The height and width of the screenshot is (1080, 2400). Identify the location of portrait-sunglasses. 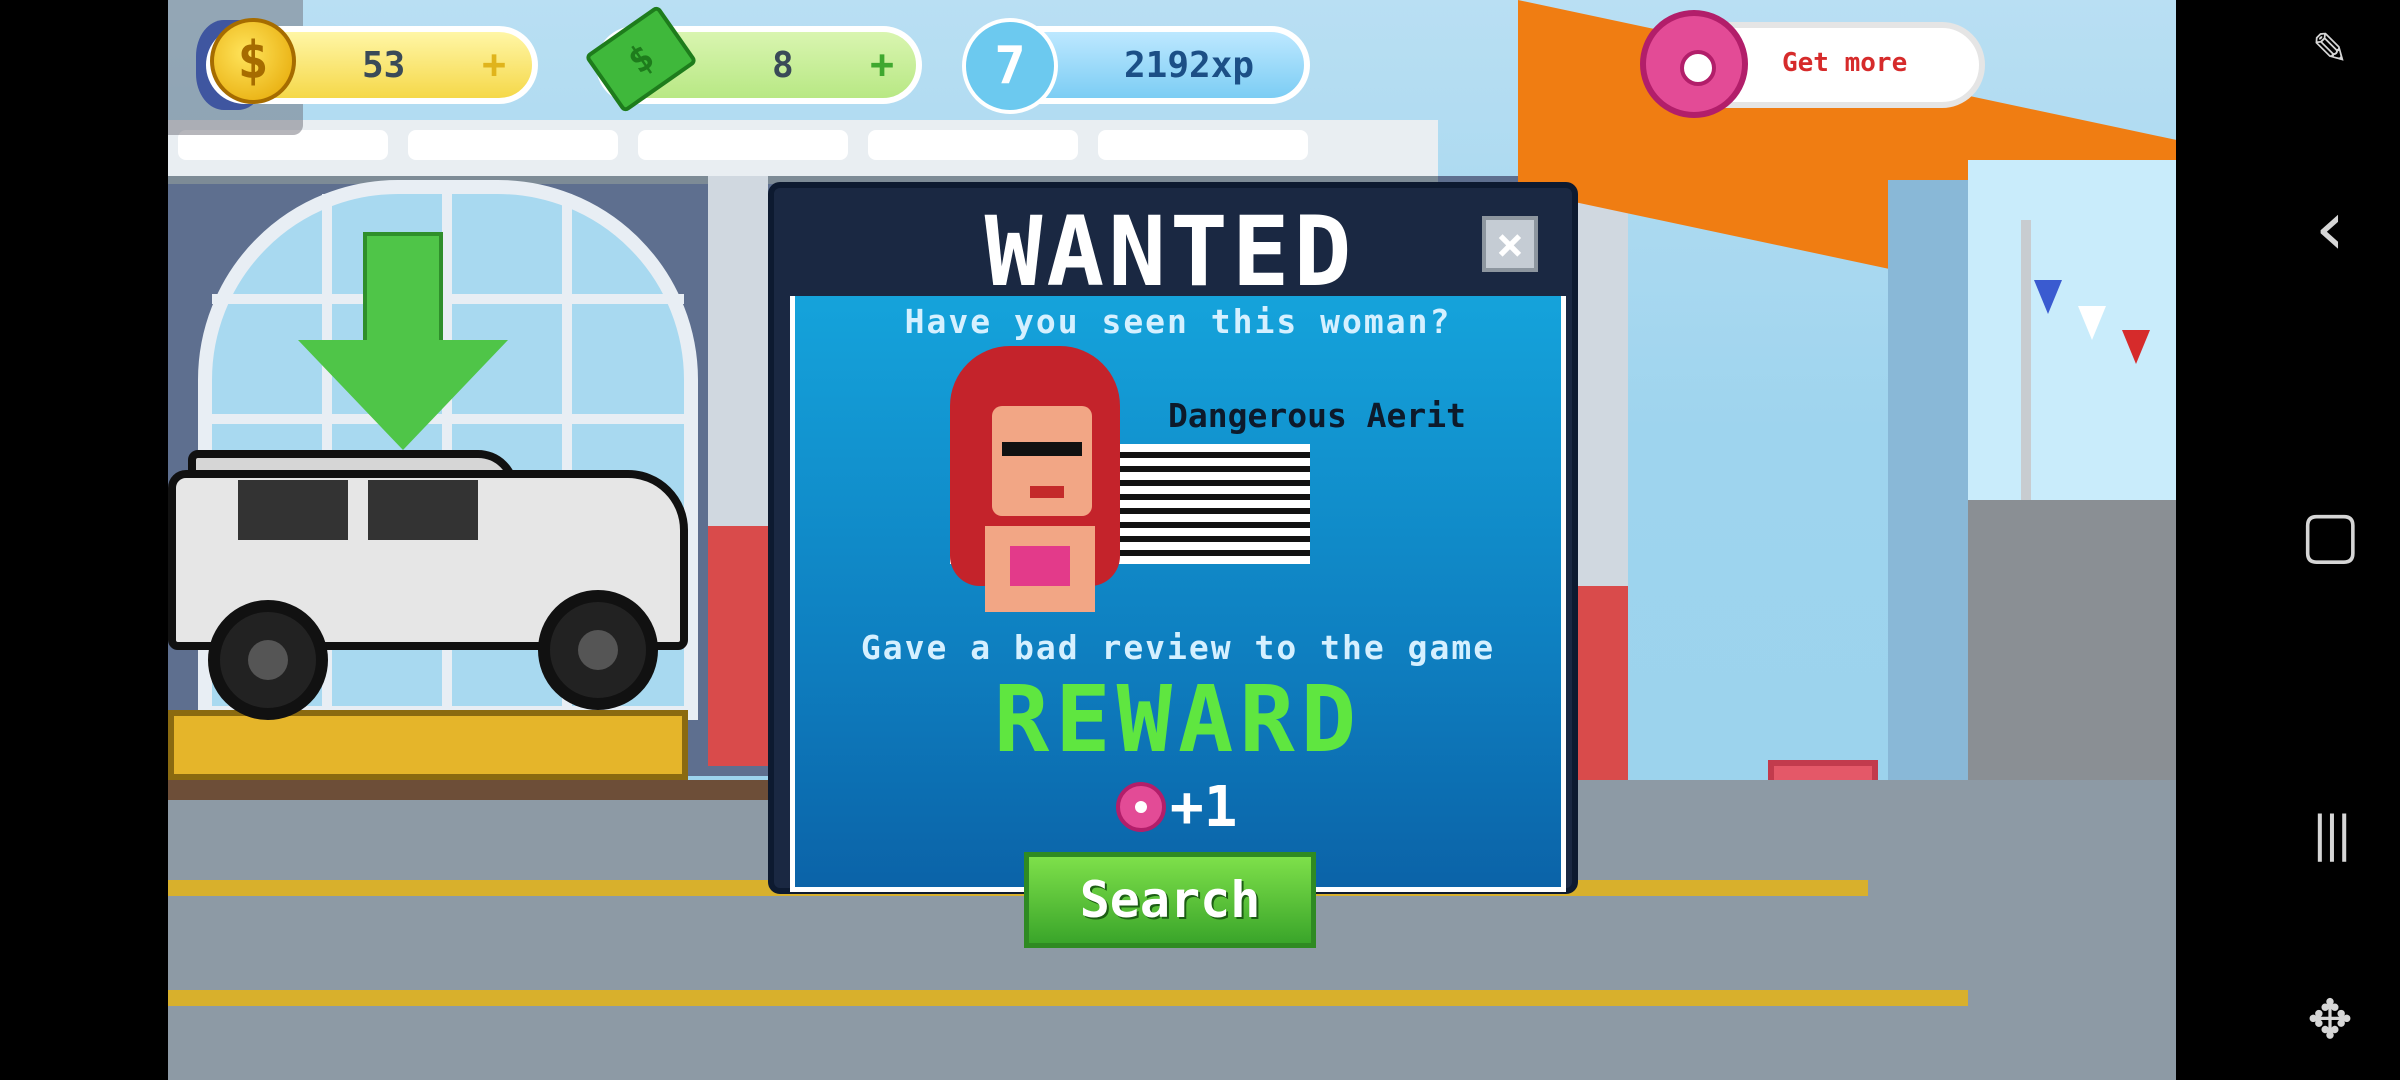
(1042, 449).